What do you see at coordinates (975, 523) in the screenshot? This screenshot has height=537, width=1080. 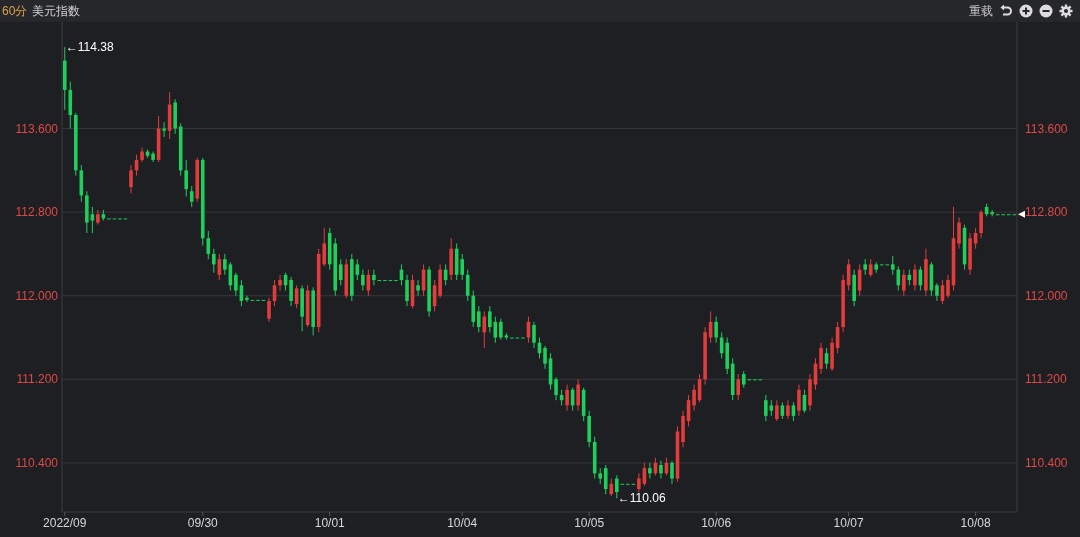 I see `axis-label: 10/08` at bounding box center [975, 523].